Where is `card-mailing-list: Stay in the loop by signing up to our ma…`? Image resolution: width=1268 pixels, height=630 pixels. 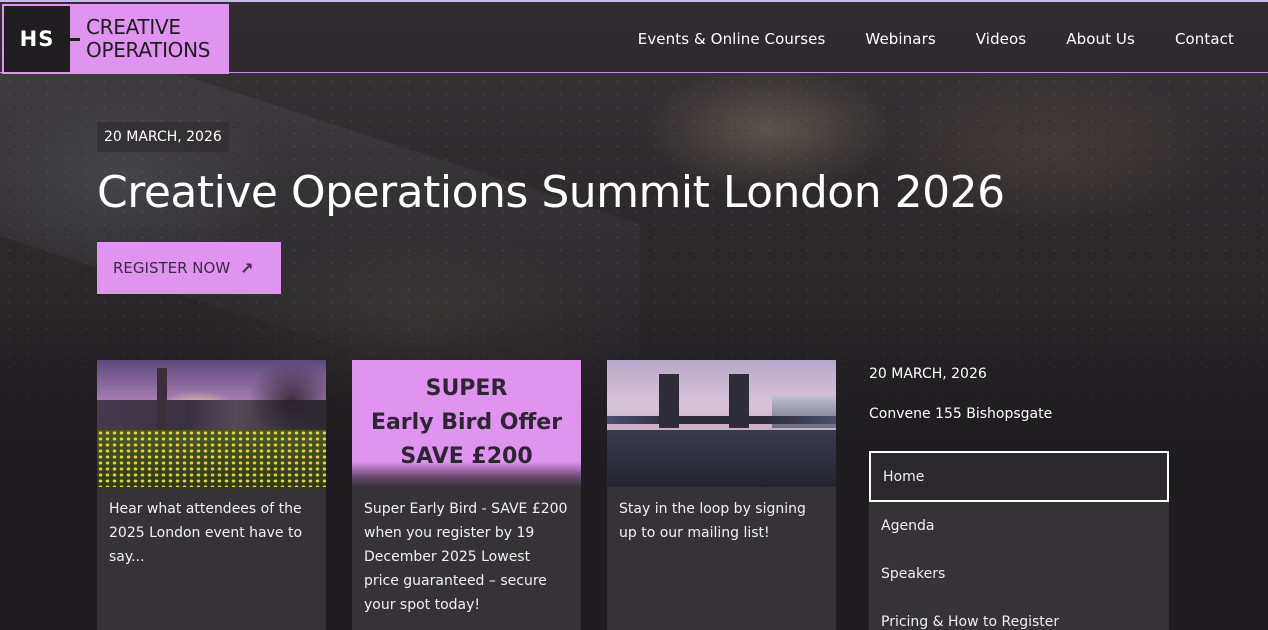
card-mailing-list: Stay in the loop by signing up to our ma… is located at coordinates (721, 495).